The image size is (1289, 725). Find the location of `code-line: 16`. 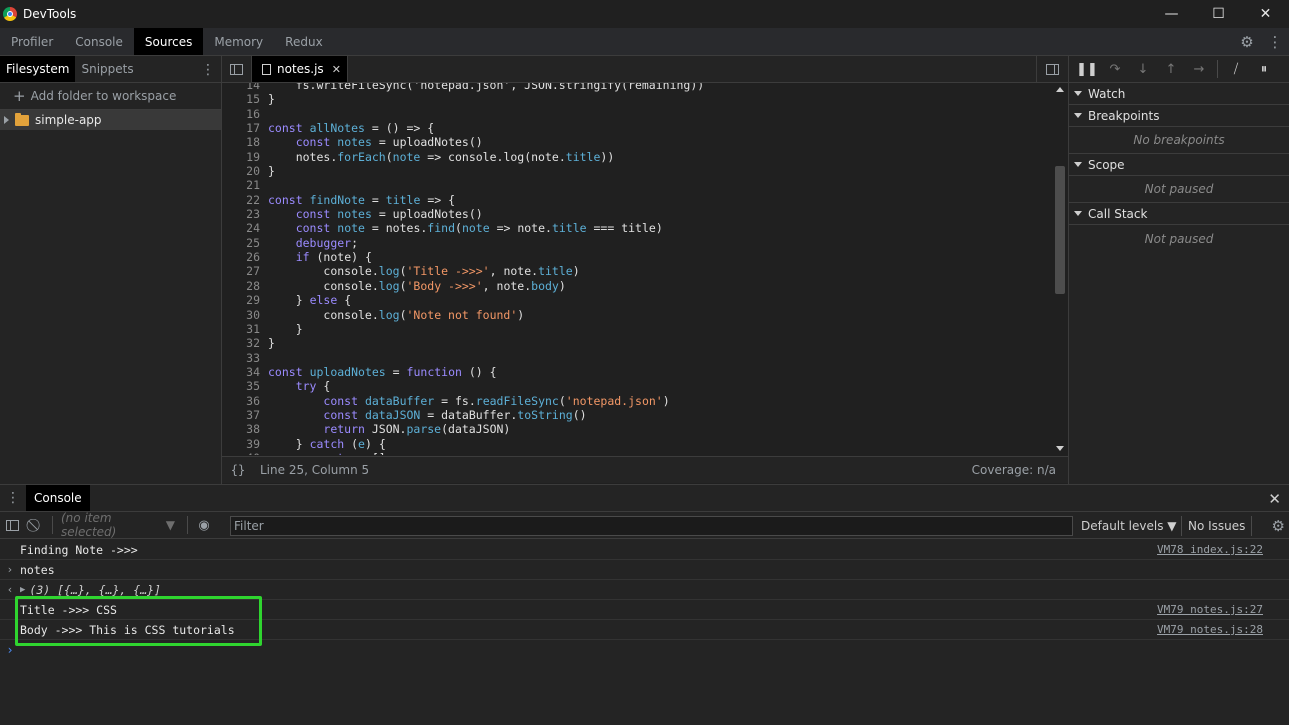

code-line: 16 is located at coordinates (253, 113).